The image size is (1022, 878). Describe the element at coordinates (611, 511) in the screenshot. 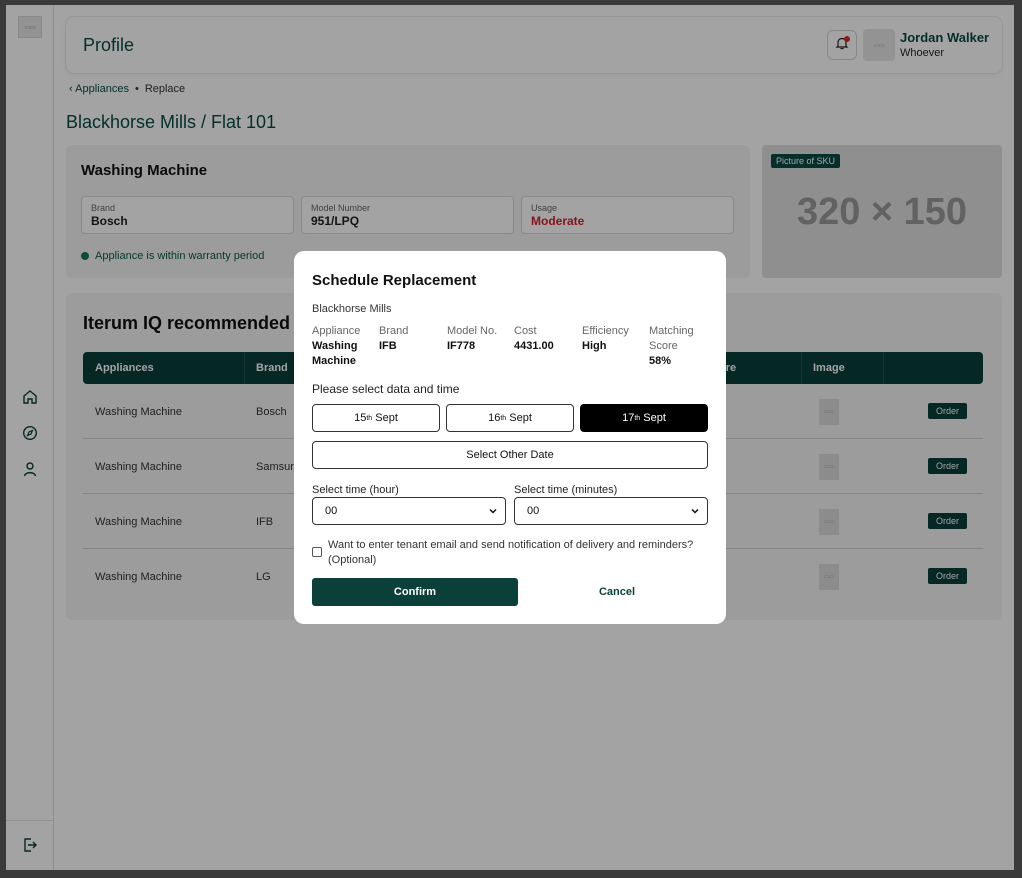

I see `minute-select: 00` at that location.